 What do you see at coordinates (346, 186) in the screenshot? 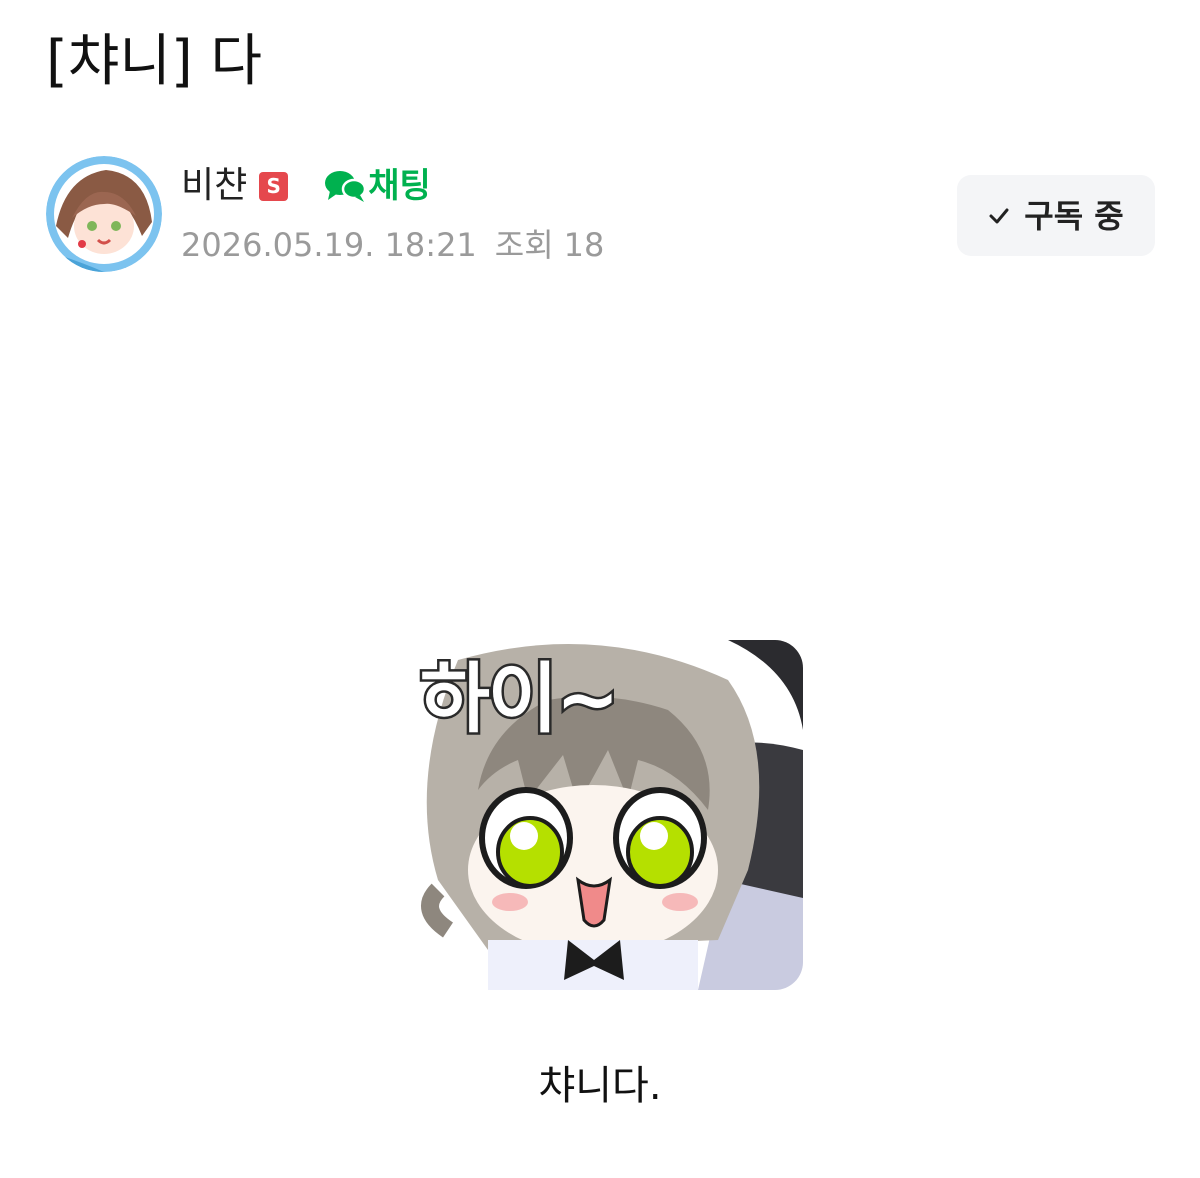
I see `chat-bubbles-icon` at bounding box center [346, 186].